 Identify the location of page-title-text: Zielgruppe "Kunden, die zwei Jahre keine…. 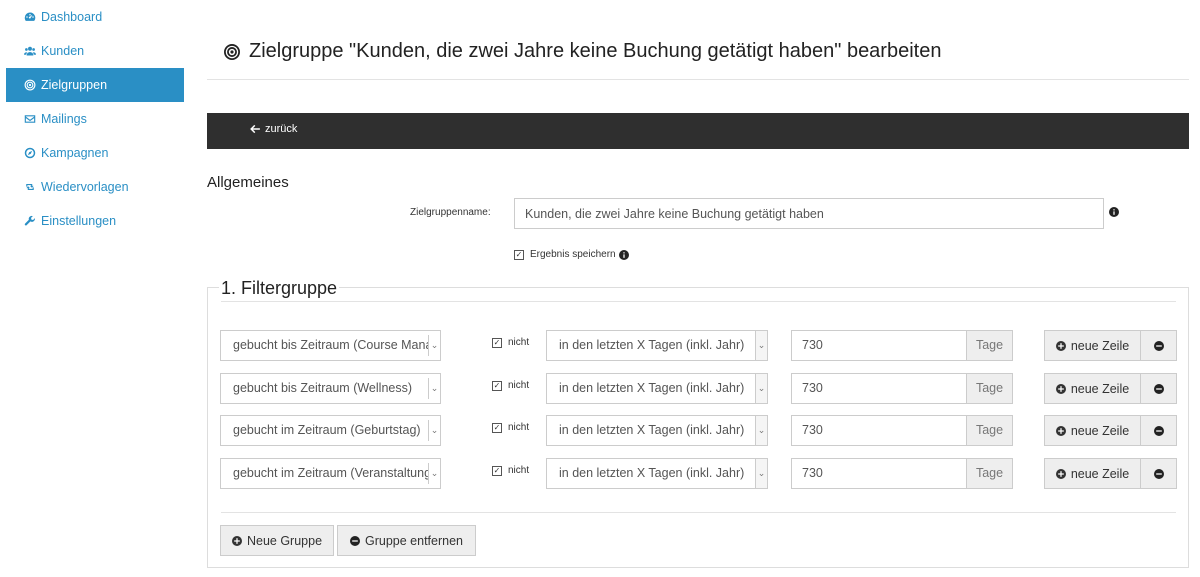
(595, 51).